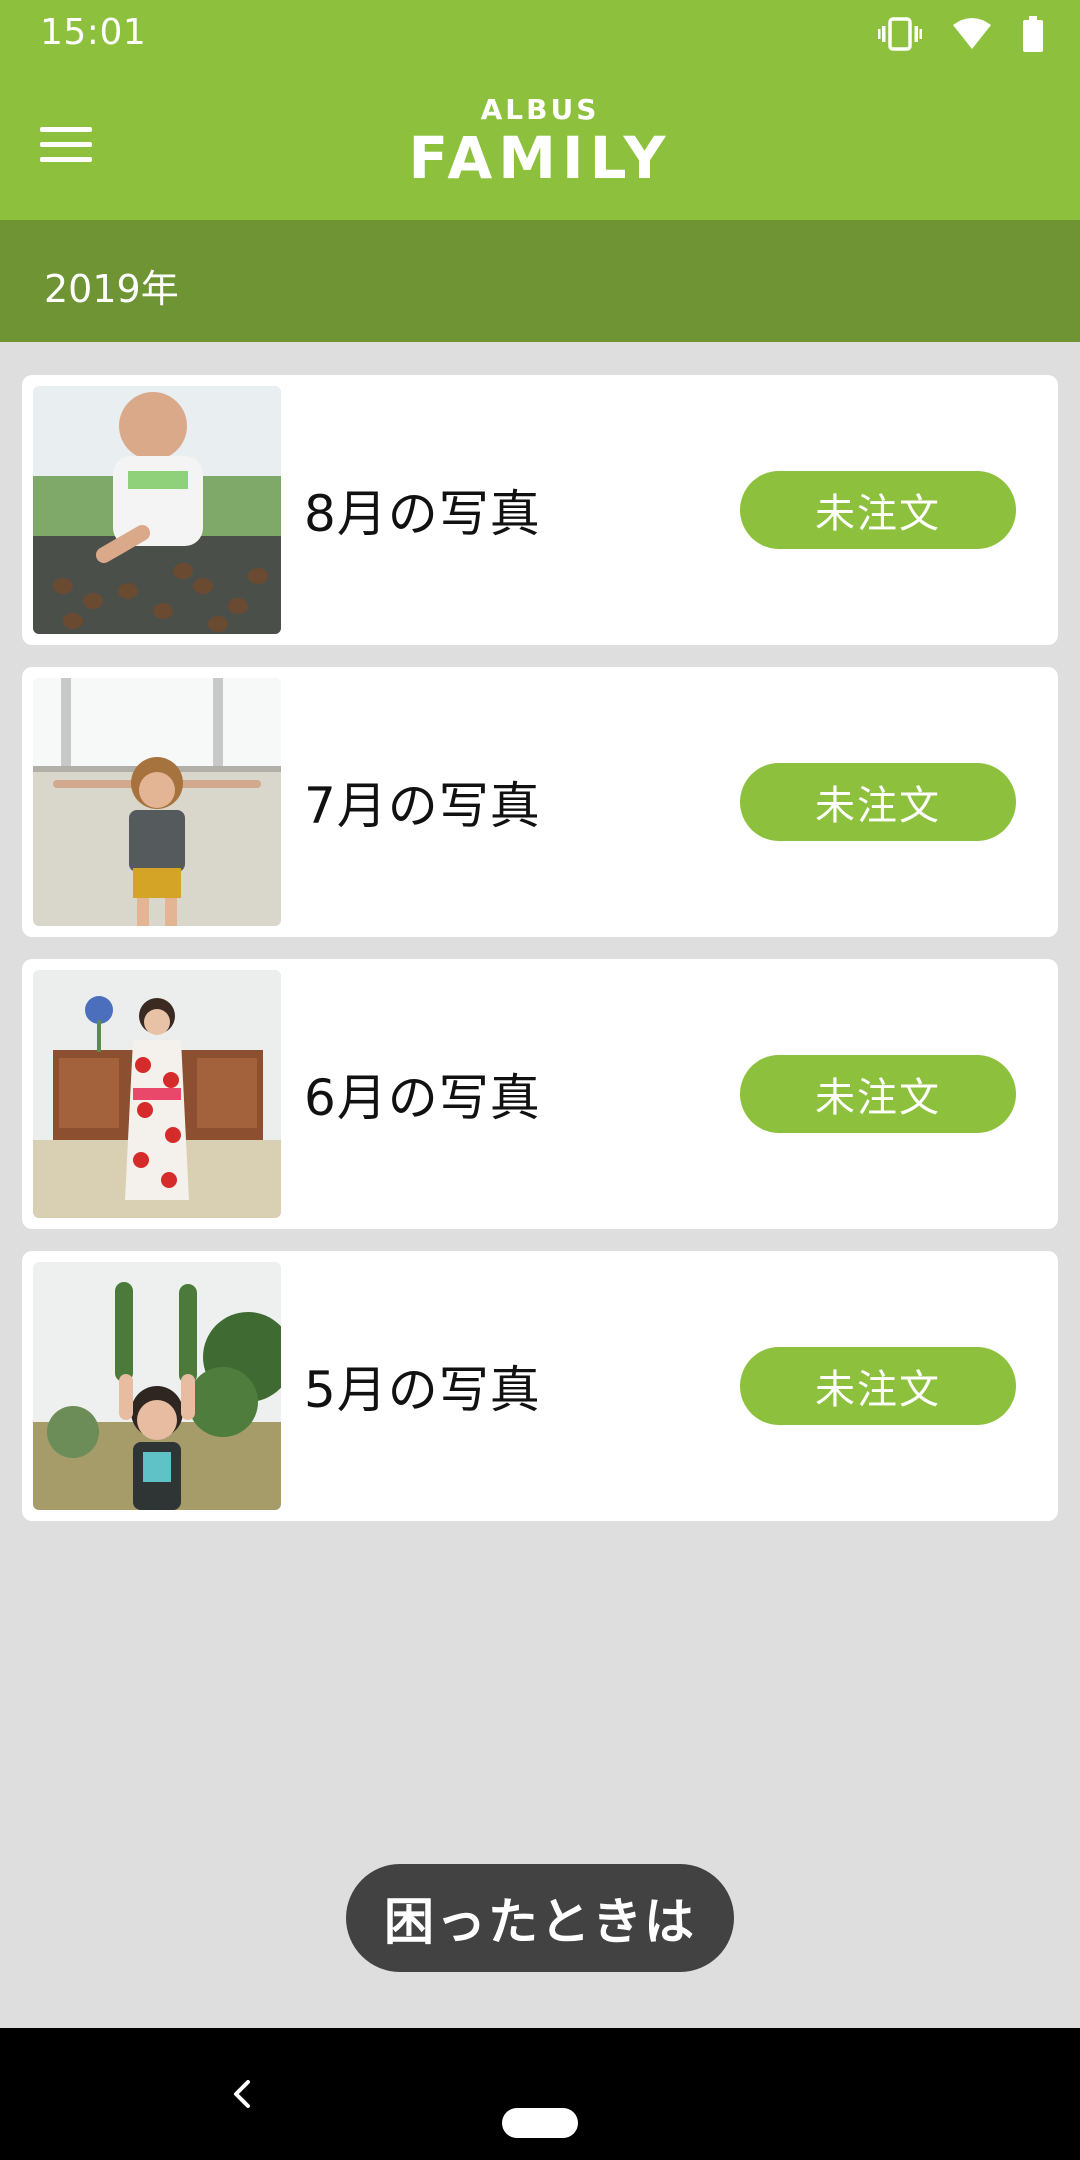 The image size is (1080, 2160). What do you see at coordinates (540, 2123) in the screenshot?
I see `home-pill-icon` at bounding box center [540, 2123].